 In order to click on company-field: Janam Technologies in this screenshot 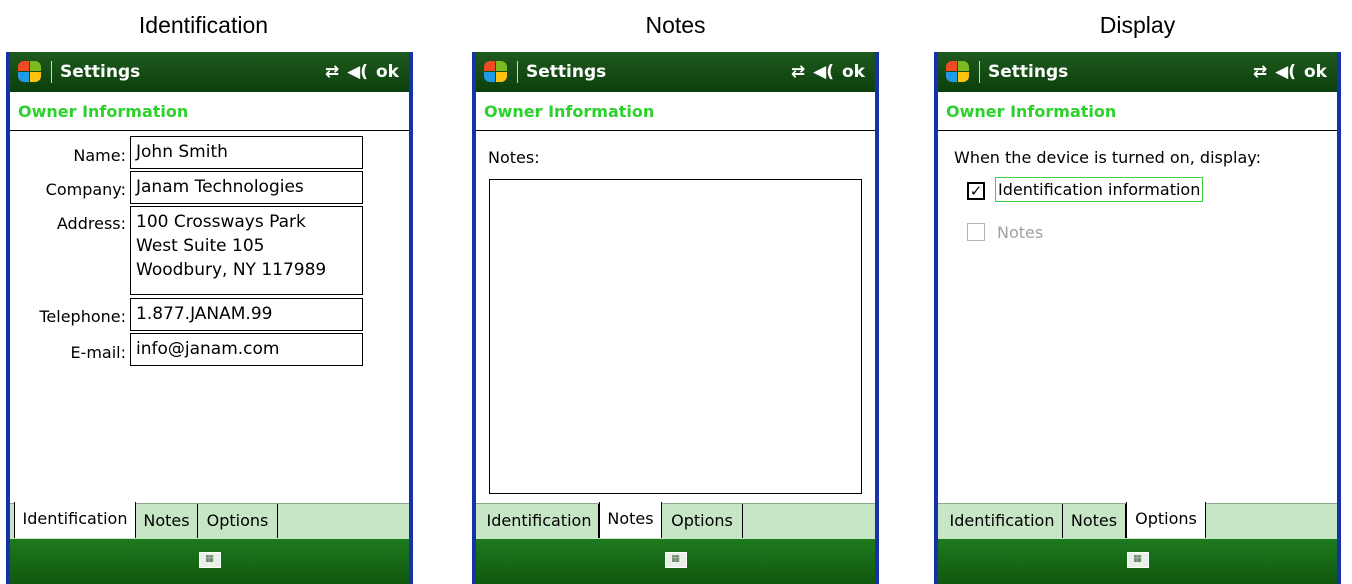, I will do `click(246, 187)`.